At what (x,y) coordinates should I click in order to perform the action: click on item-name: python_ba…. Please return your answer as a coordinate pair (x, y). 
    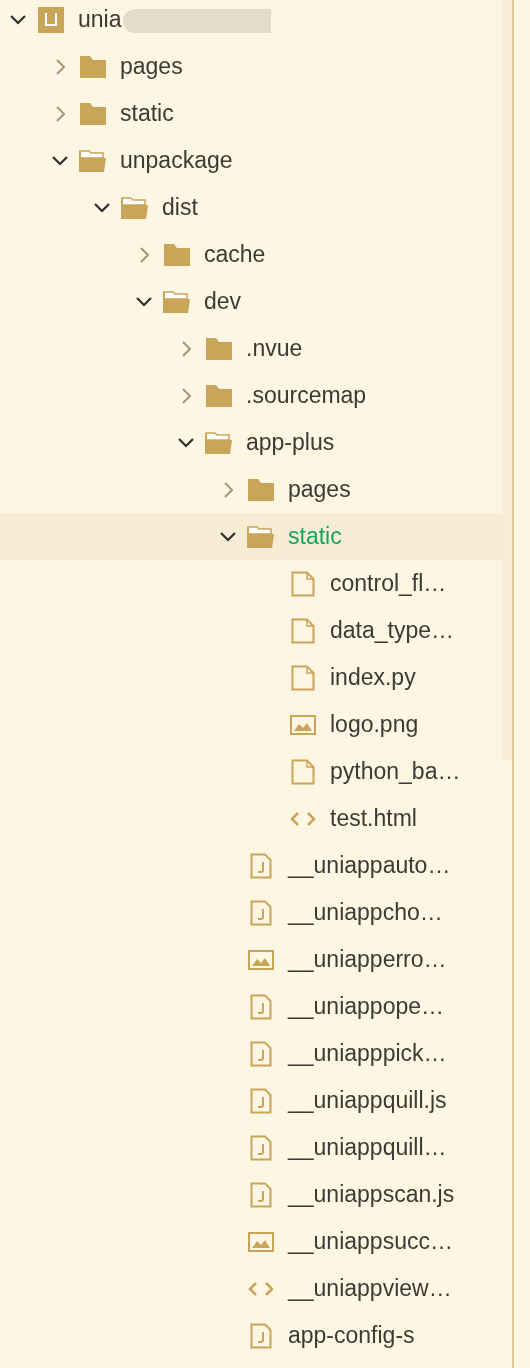
    Looking at the image, I should click on (395, 772).